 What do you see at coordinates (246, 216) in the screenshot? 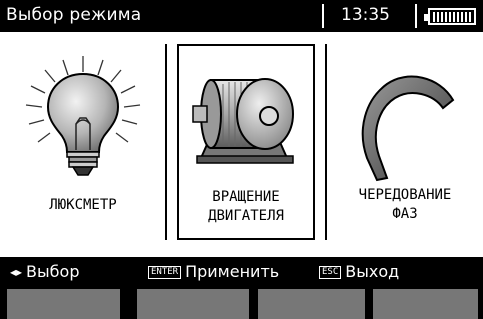
I see `mode-motor-label-line2: ДВИГАТЕЛЯ` at bounding box center [246, 216].